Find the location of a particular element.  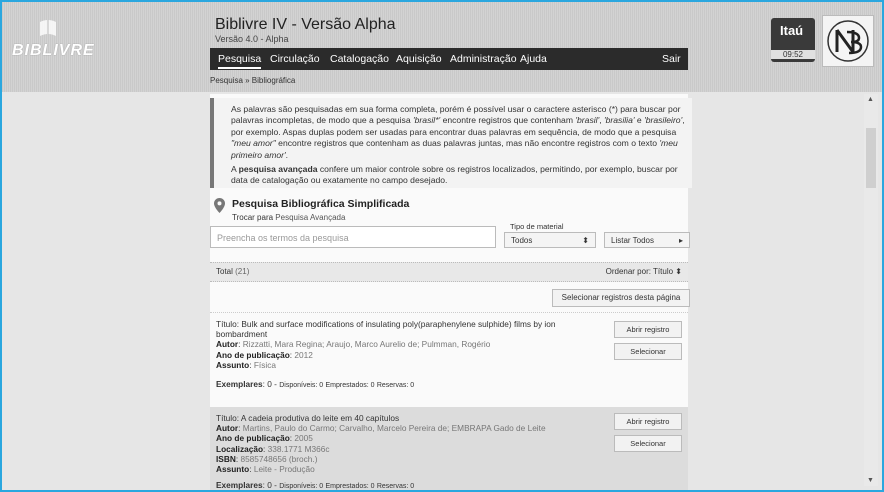

sort-select: Ordenar por: Título ⬍ is located at coordinates (644, 271).